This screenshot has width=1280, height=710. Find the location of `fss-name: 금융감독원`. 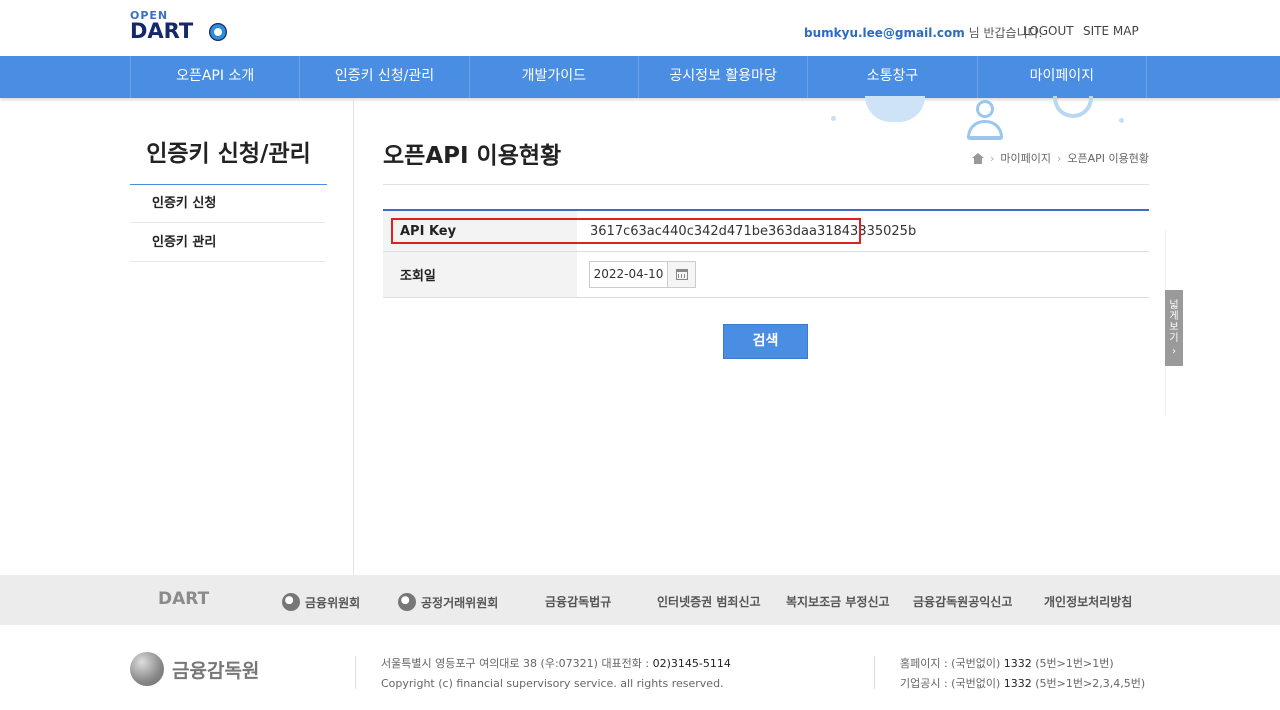

fss-name: 금융감독원 is located at coordinates (216, 670).